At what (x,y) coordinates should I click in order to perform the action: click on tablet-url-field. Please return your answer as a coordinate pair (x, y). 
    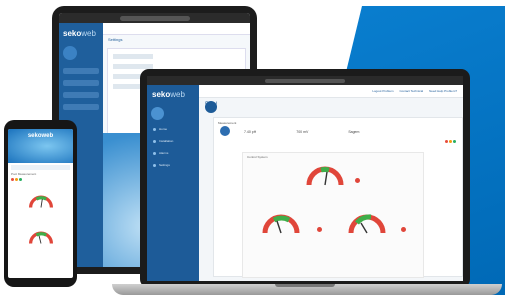
    Looking at the image, I should click on (154, 18).